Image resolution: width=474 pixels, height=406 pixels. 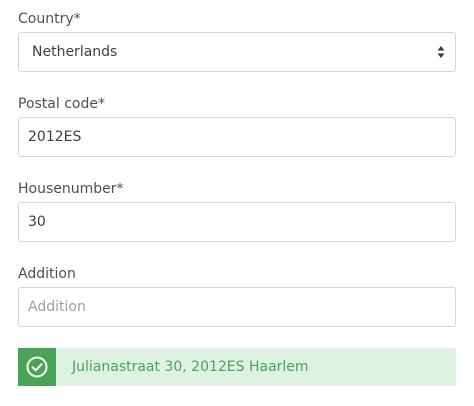 What do you see at coordinates (55, 137) in the screenshot?
I see `postal-code-value: 2012ES` at bounding box center [55, 137].